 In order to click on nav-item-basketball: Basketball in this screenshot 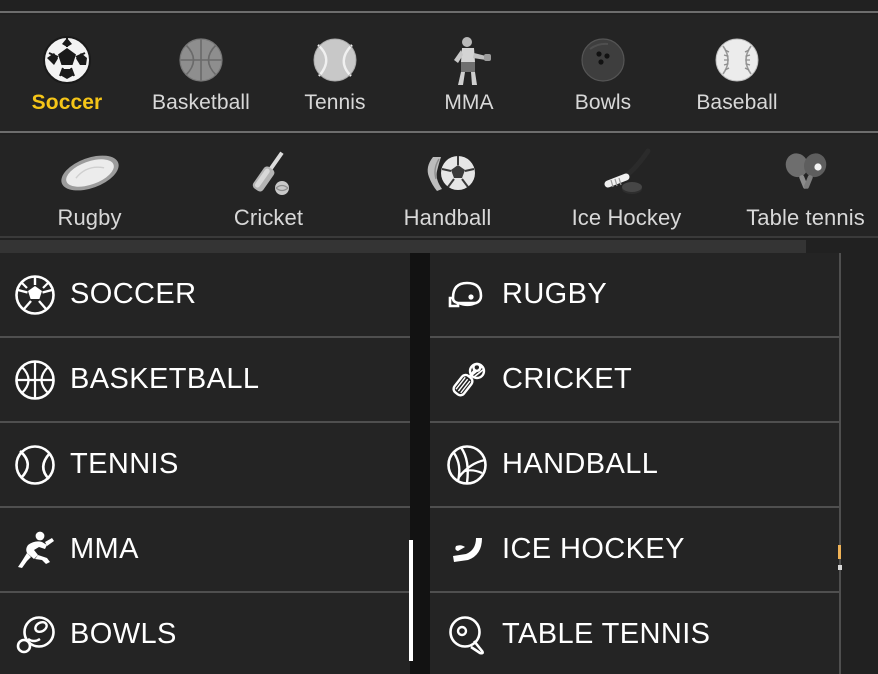, I will do `click(201, 65)`.